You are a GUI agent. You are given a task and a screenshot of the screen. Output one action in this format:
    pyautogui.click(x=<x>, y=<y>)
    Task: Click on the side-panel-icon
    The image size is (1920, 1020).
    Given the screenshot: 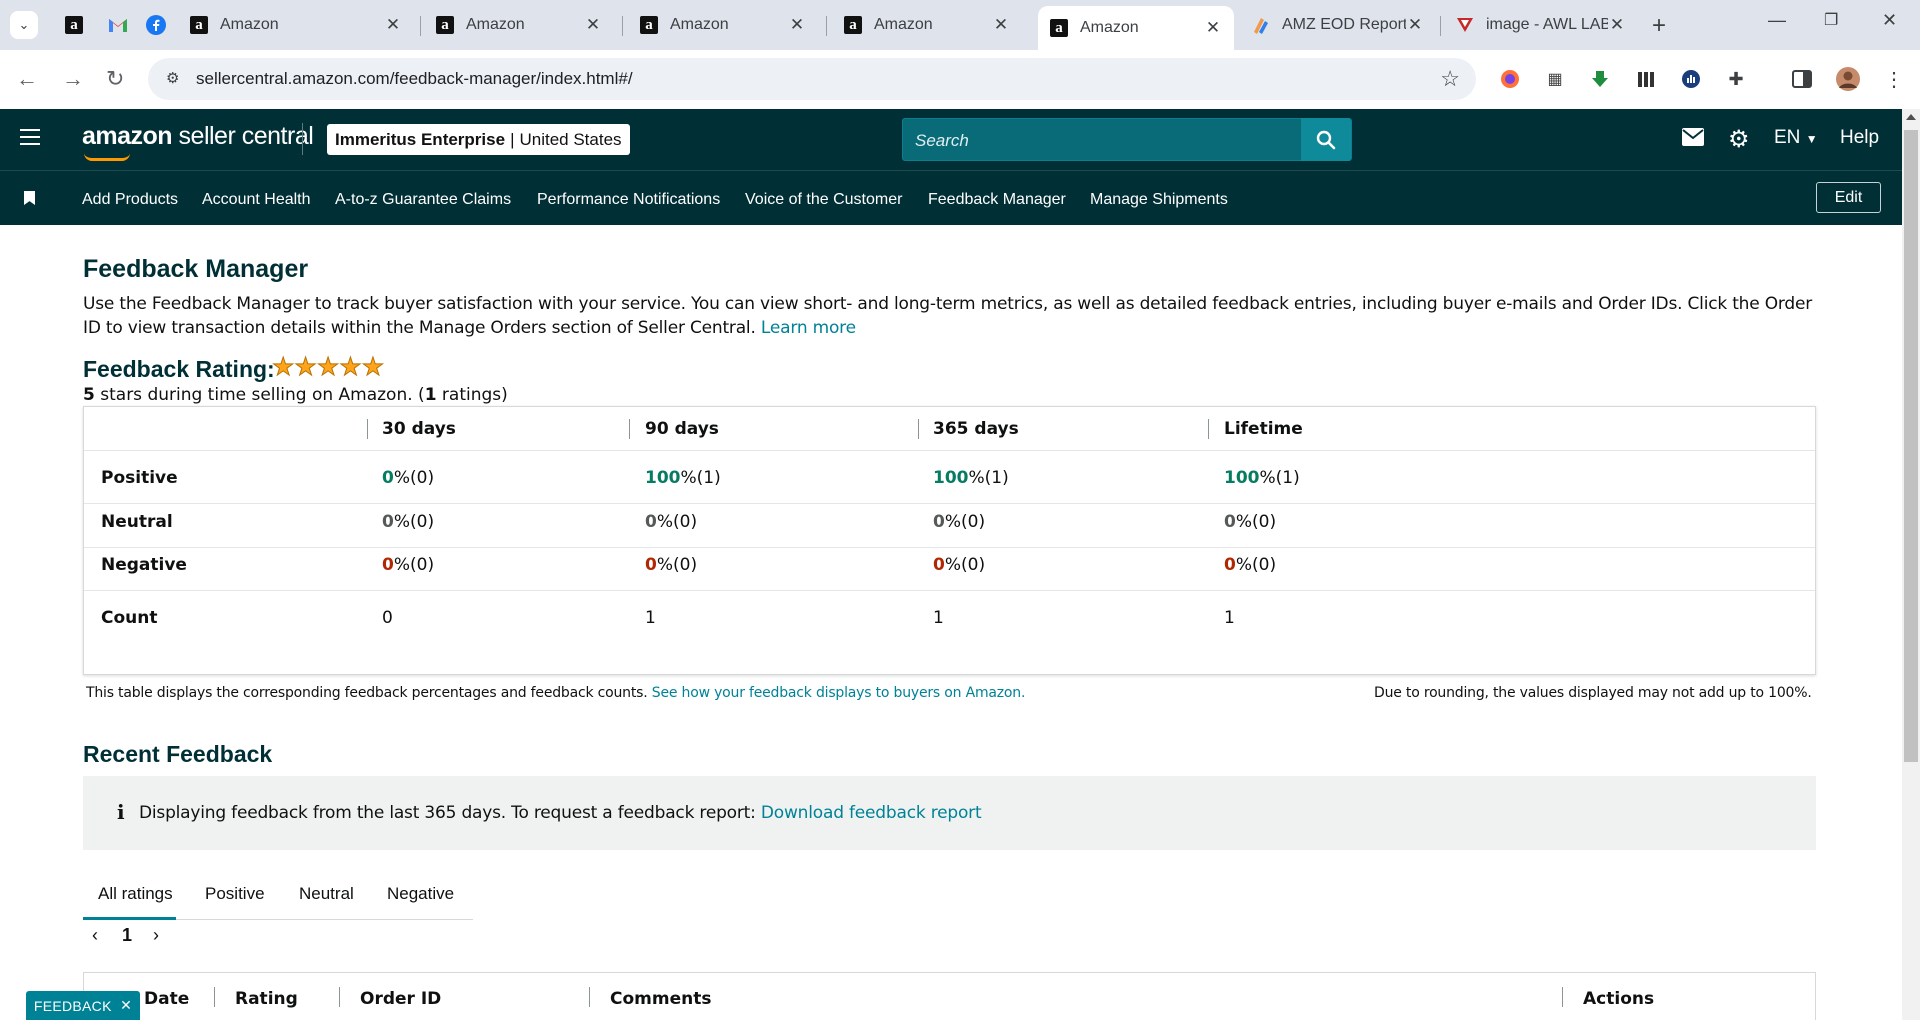 What is the action you would take?
    pyautogui.click(x=1802, y=79)
    